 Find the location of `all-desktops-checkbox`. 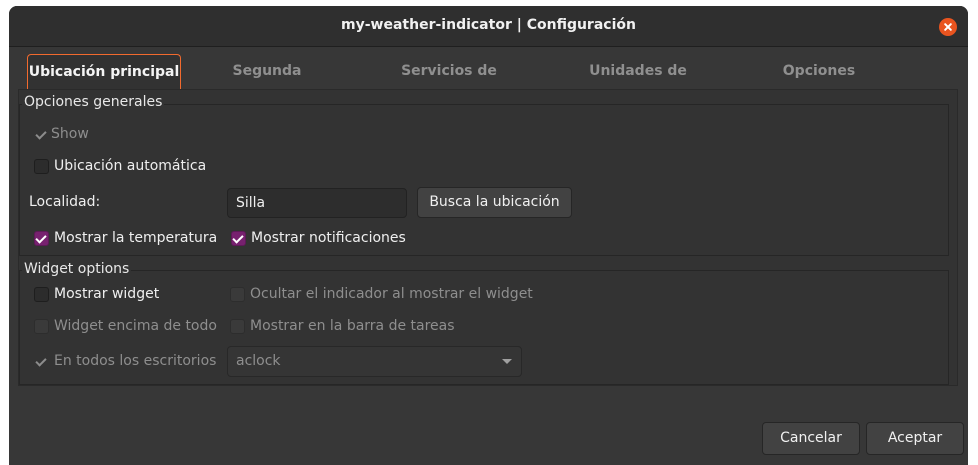

all-desktops-checkbox is located at coordinates (41, 361).